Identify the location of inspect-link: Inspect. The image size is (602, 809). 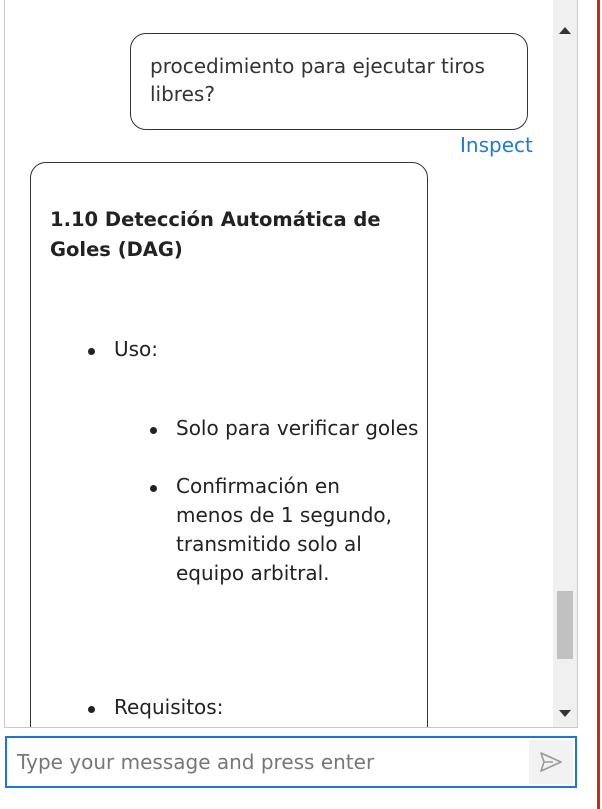
(496, 145).